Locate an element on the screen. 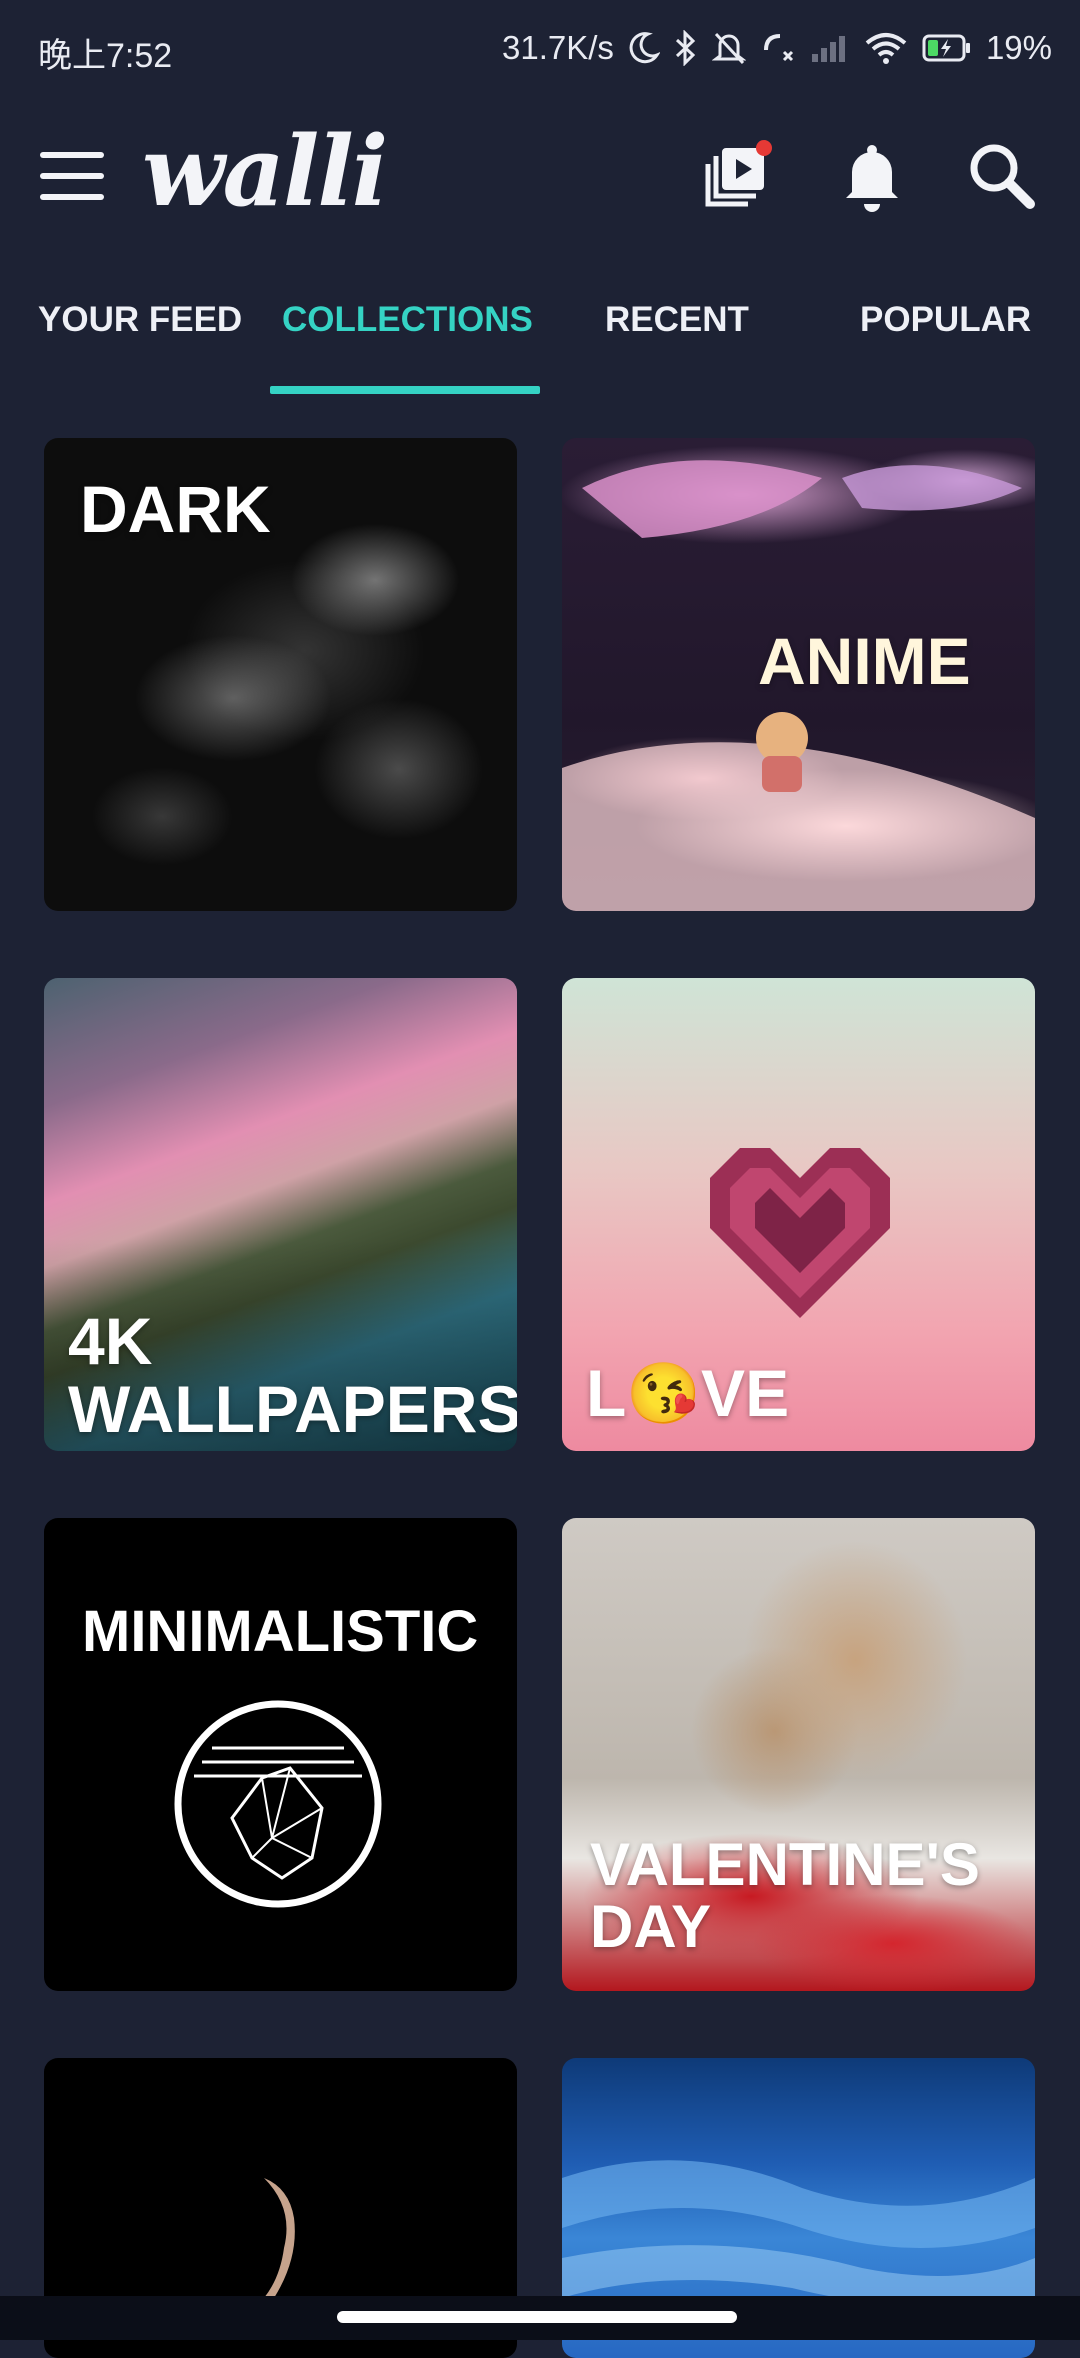 This screenshot has width=1080, height=2358. collection-card-valentines-day: VALENTINE'S DAY is located at coordinates (798, 1754).